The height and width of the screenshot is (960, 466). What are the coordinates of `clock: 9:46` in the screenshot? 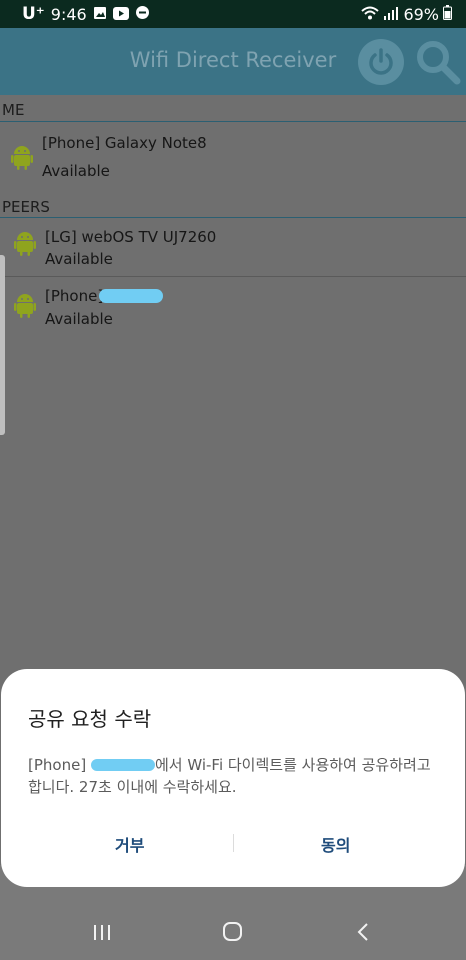 It's located at (68, 14).